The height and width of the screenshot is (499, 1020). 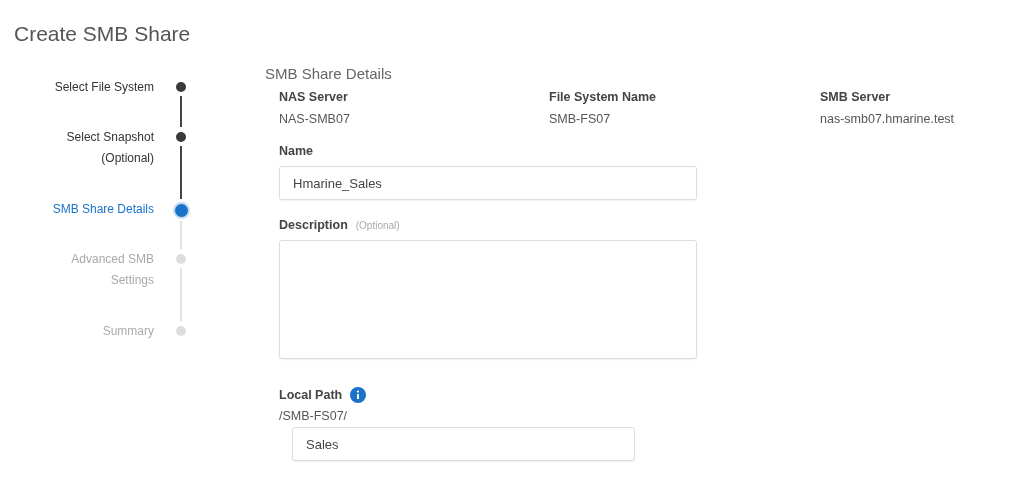 I want to click on section-title: SMB Share Details, so click(x=329, y=73).